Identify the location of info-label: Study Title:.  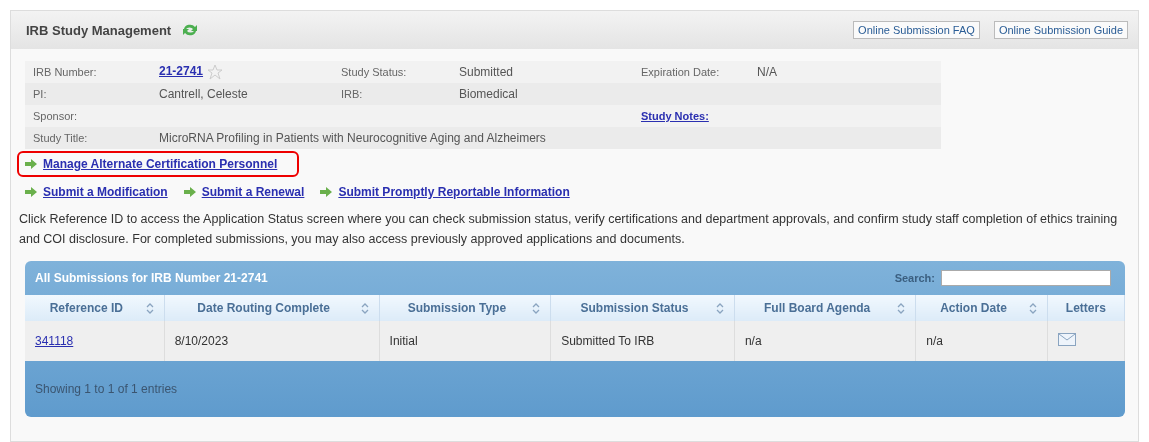
(60, 138).